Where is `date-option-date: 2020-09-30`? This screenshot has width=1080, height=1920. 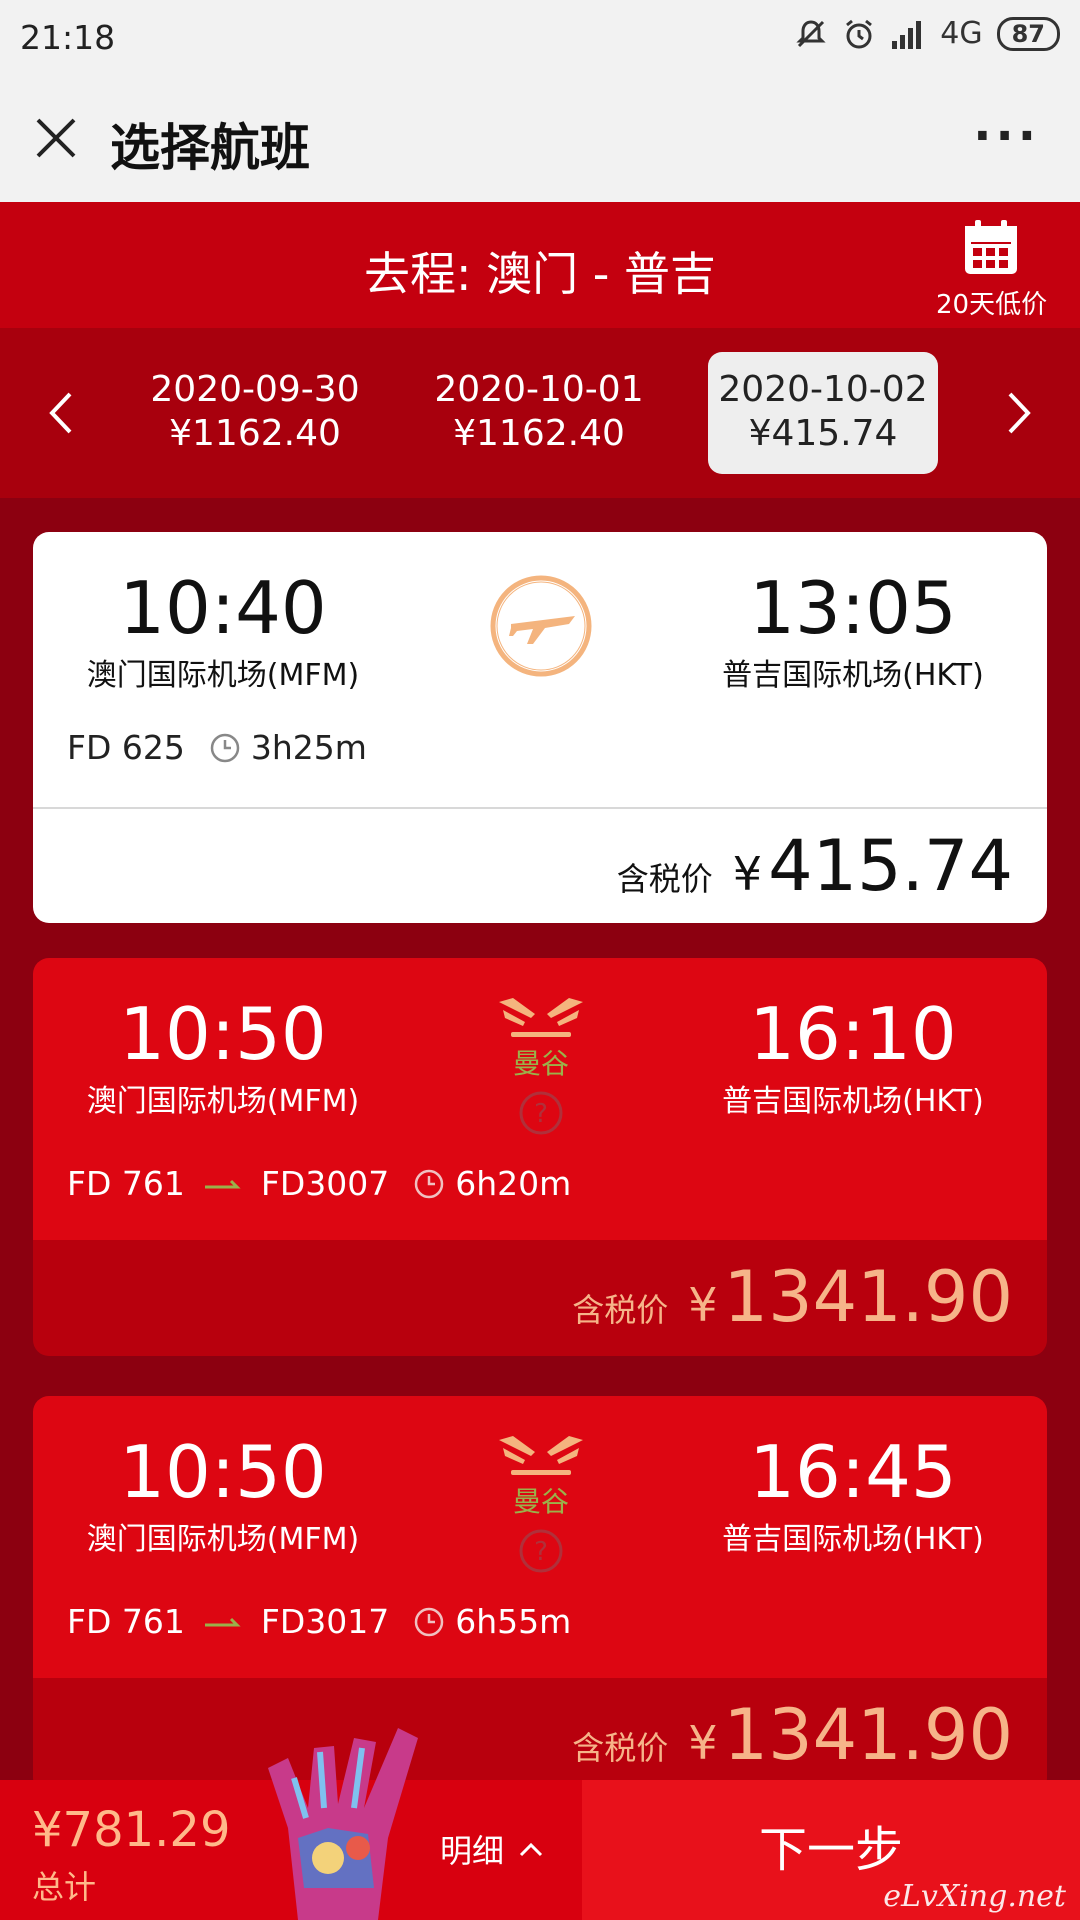 date-option-date: 2020-09-30 is located at coordinates (255, 389).